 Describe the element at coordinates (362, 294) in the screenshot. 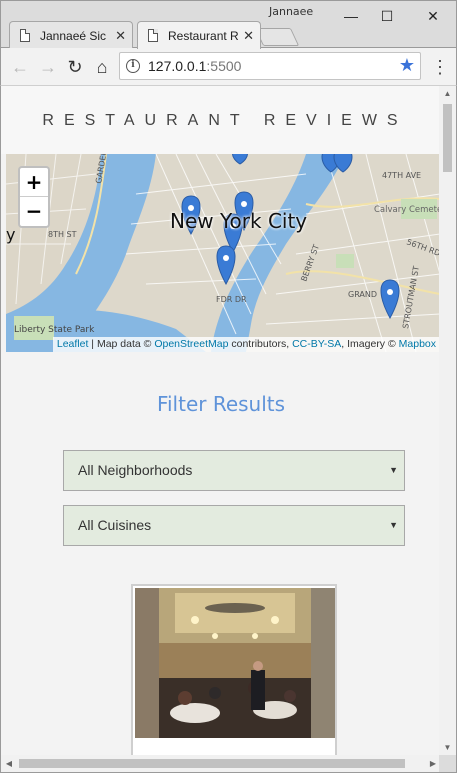

I see `map-label: GRAND` at that location.